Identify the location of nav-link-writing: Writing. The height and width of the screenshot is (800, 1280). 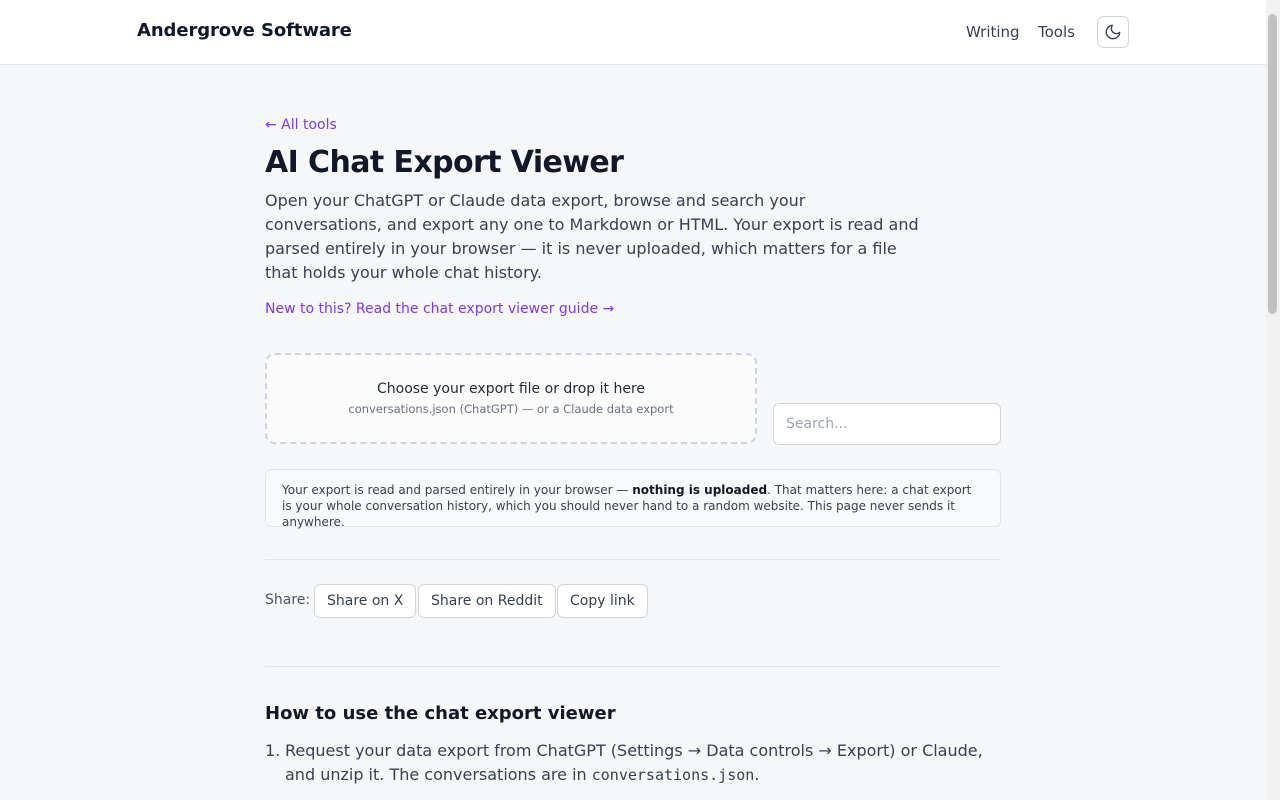
(993, 32).